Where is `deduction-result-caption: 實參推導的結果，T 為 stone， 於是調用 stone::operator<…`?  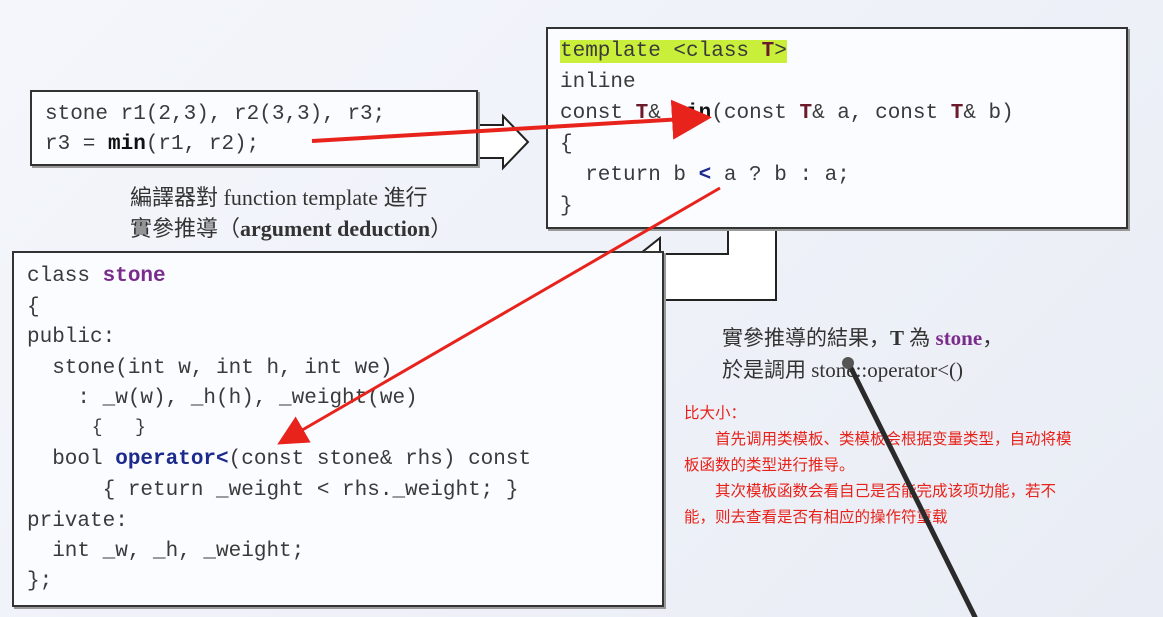
deduction-result-caption: 實參推導的結果，T 為 stone， 於是調用 stone::operator<… is located at coordinates (862, 354).